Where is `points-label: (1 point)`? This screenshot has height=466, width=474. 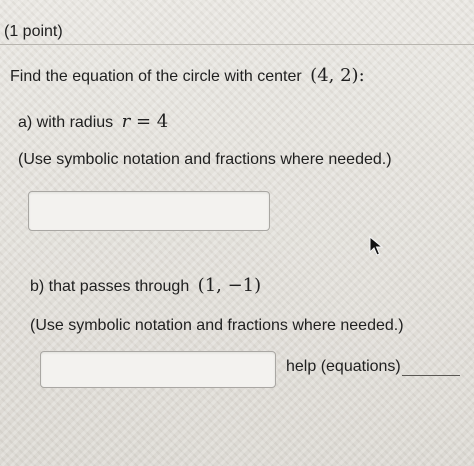
points-label: (1 point) is located at coordinates (33, 31).